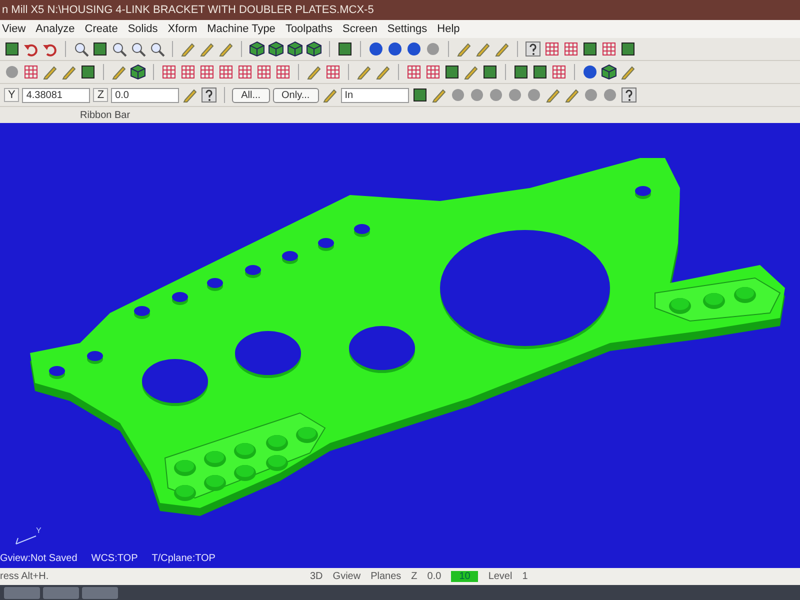  What do you see at coordinates (448, 29) in the screenshot?
I see `menu-item: Help` at bounding box center [448, 29].